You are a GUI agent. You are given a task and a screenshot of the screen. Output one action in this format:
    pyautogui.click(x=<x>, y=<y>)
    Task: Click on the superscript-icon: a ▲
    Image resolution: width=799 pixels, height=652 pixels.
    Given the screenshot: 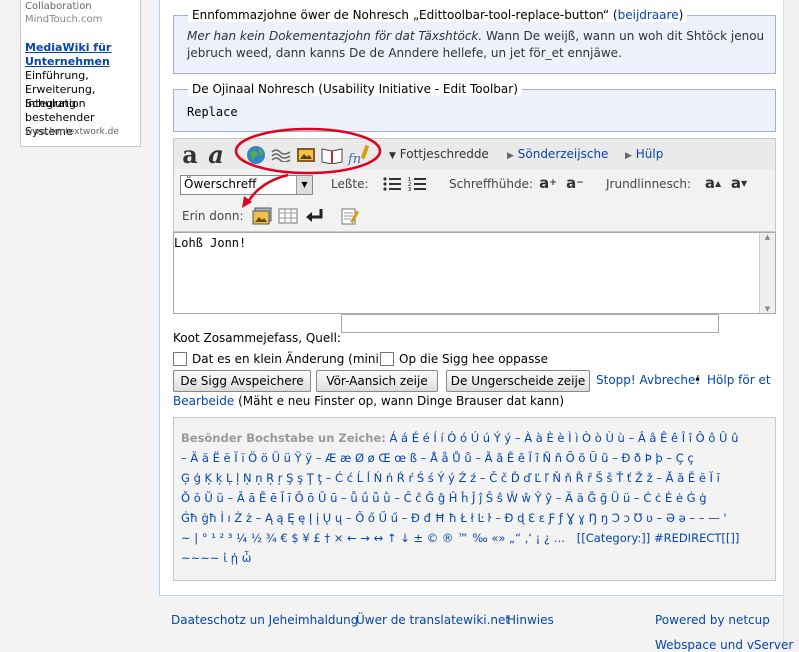 What is the action you would take?
    pyautogui.click(x=713, y=183)
    